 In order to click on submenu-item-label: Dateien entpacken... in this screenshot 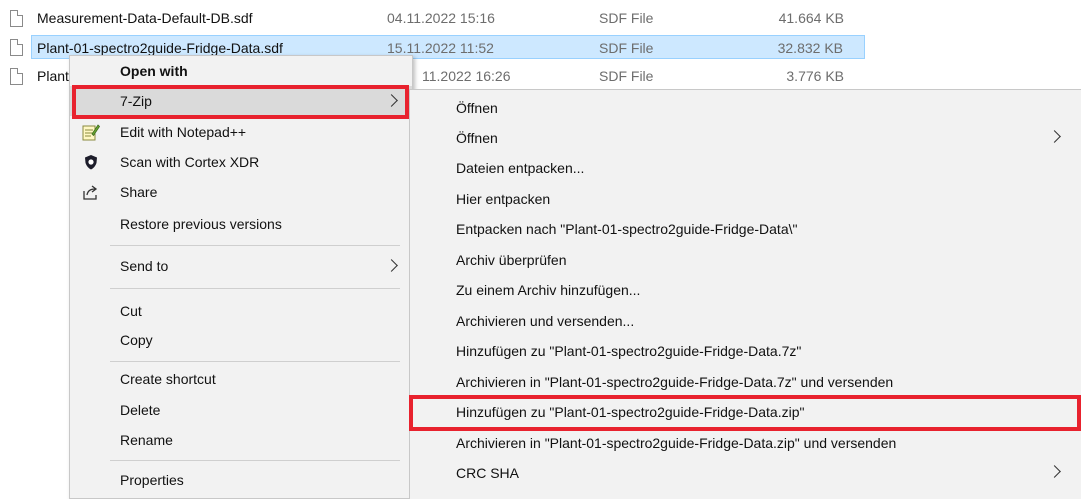, I will do `click(520, 168)`.